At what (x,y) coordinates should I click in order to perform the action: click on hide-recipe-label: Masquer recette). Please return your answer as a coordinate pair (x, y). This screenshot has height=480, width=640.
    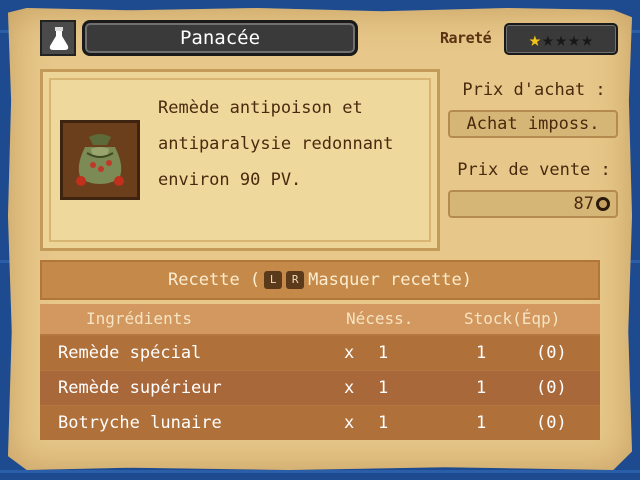
    Looking at the image, I should click on (390, 280).